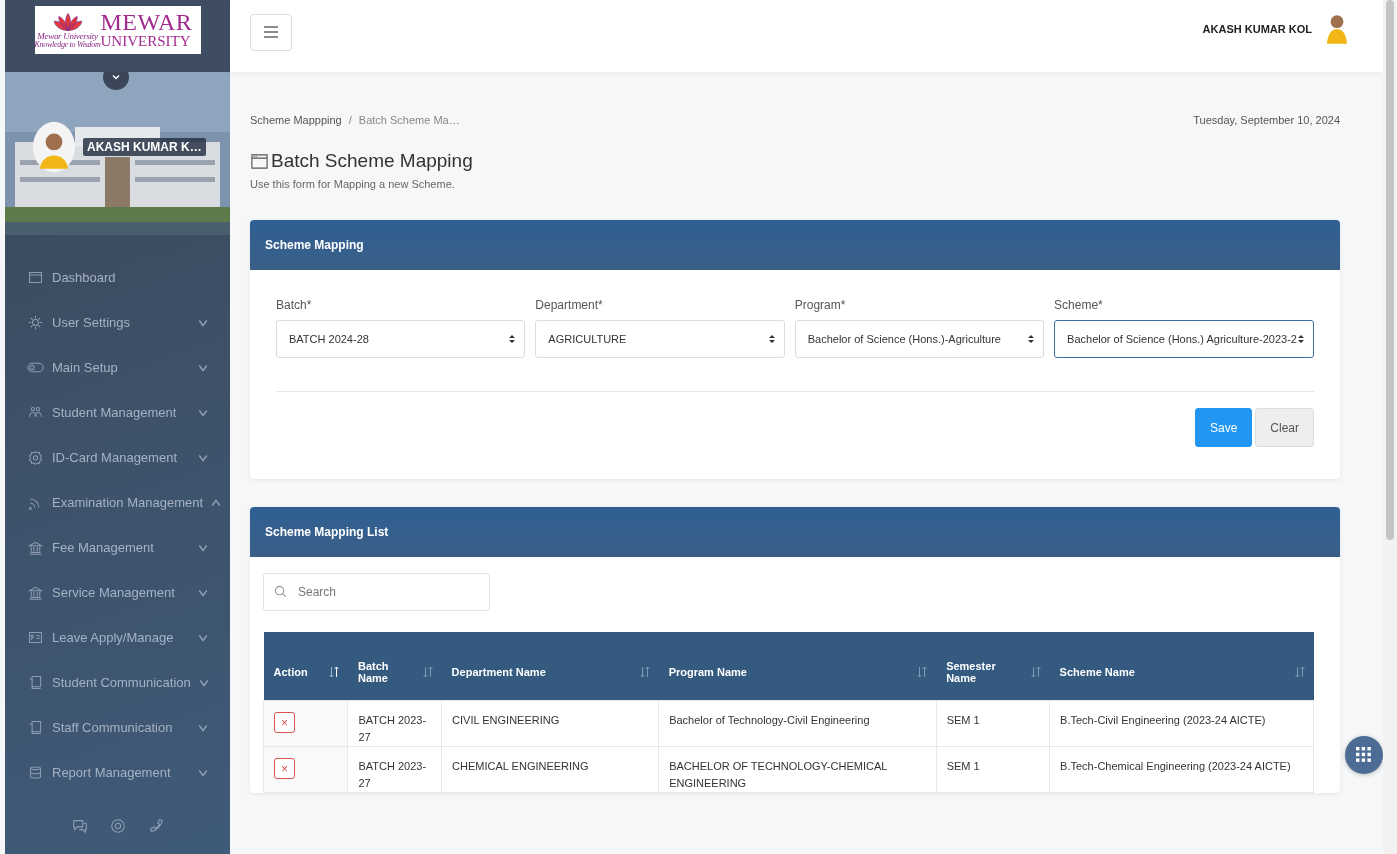 The height and width of the screenshot is (854, 1397). I want to click on field-label: Program*, so click(820, 305).